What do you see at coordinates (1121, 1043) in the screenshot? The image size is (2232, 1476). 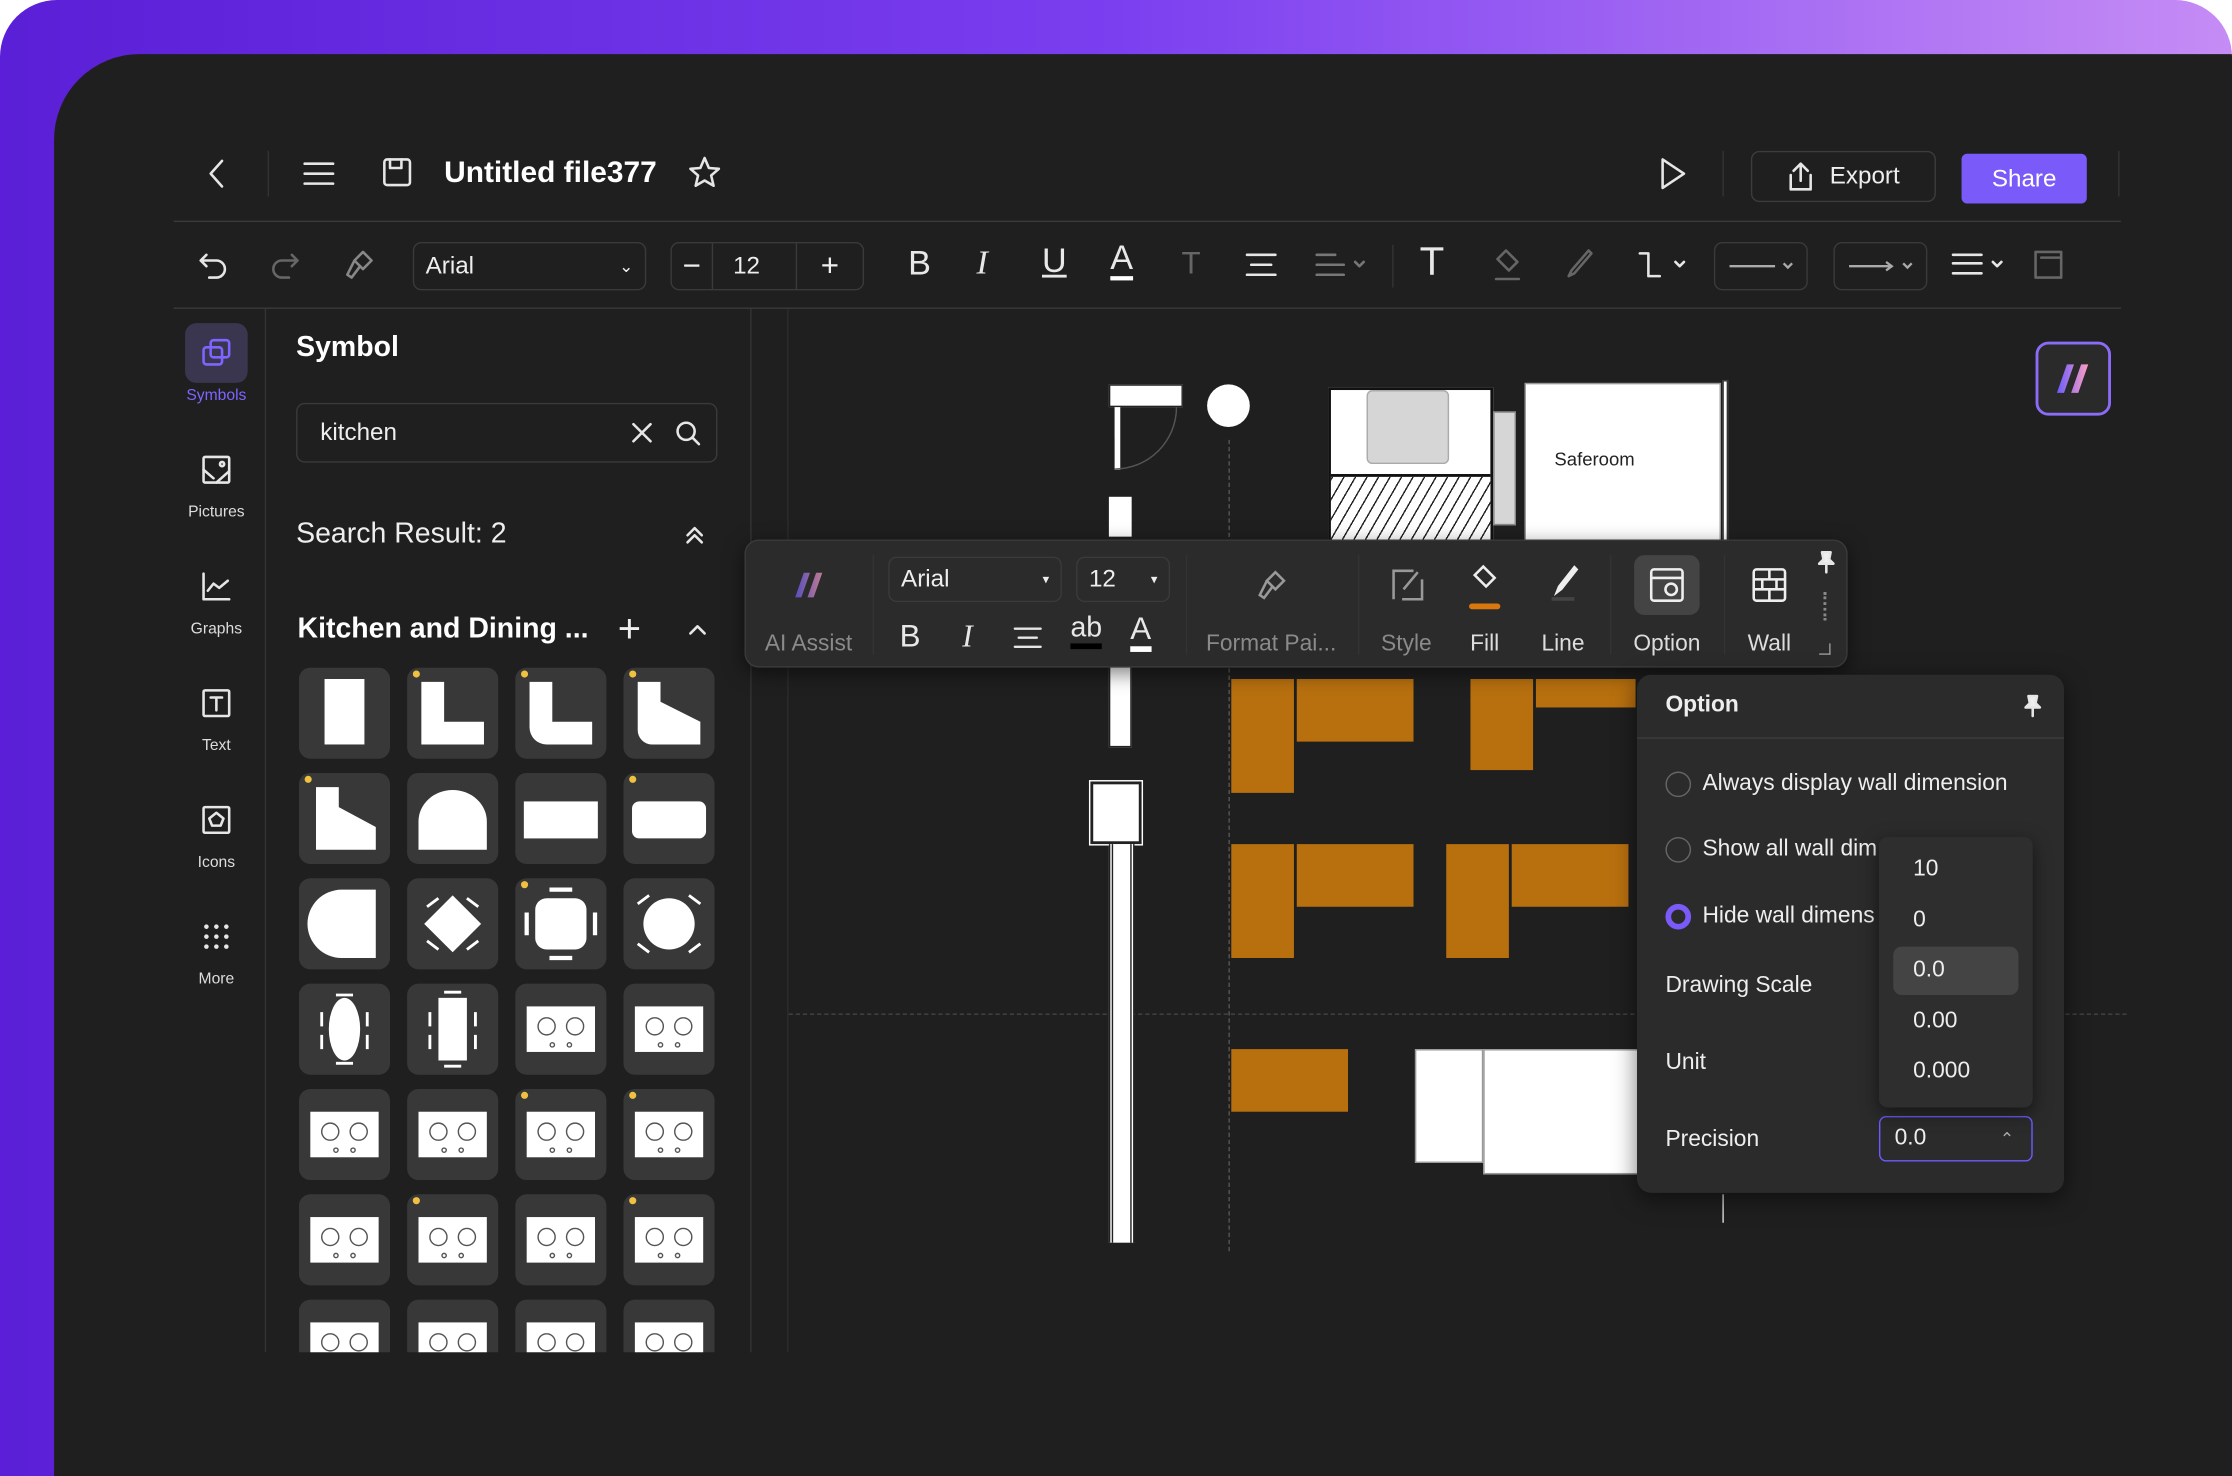 I see `wall-dashed` at bounding box center [1121, 1043].